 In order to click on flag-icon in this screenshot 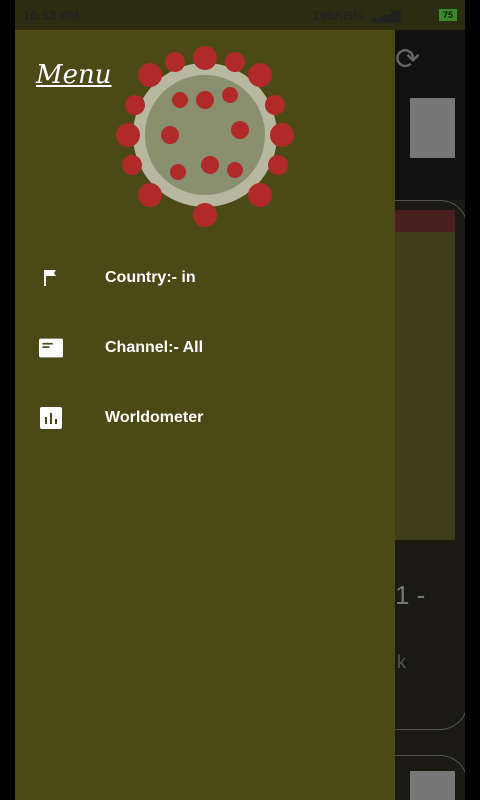, I will do `click(51, 278)`.